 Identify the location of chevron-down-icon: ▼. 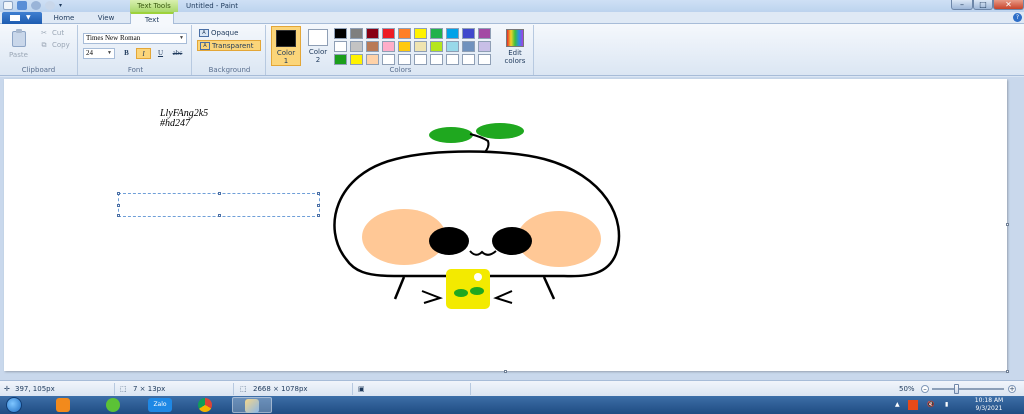
(28, 17).